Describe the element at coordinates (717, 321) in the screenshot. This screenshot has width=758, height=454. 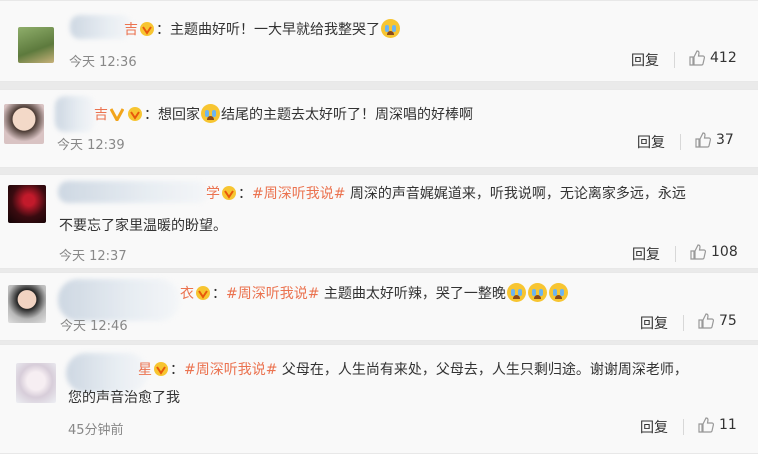
I see `like-button: 75` at that location.